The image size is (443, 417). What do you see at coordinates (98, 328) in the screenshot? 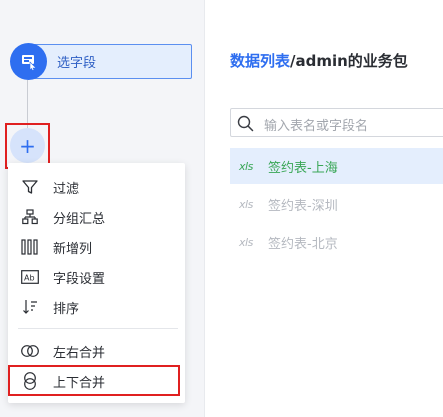
I see `menu-divider` at bounding box center [98, 328].